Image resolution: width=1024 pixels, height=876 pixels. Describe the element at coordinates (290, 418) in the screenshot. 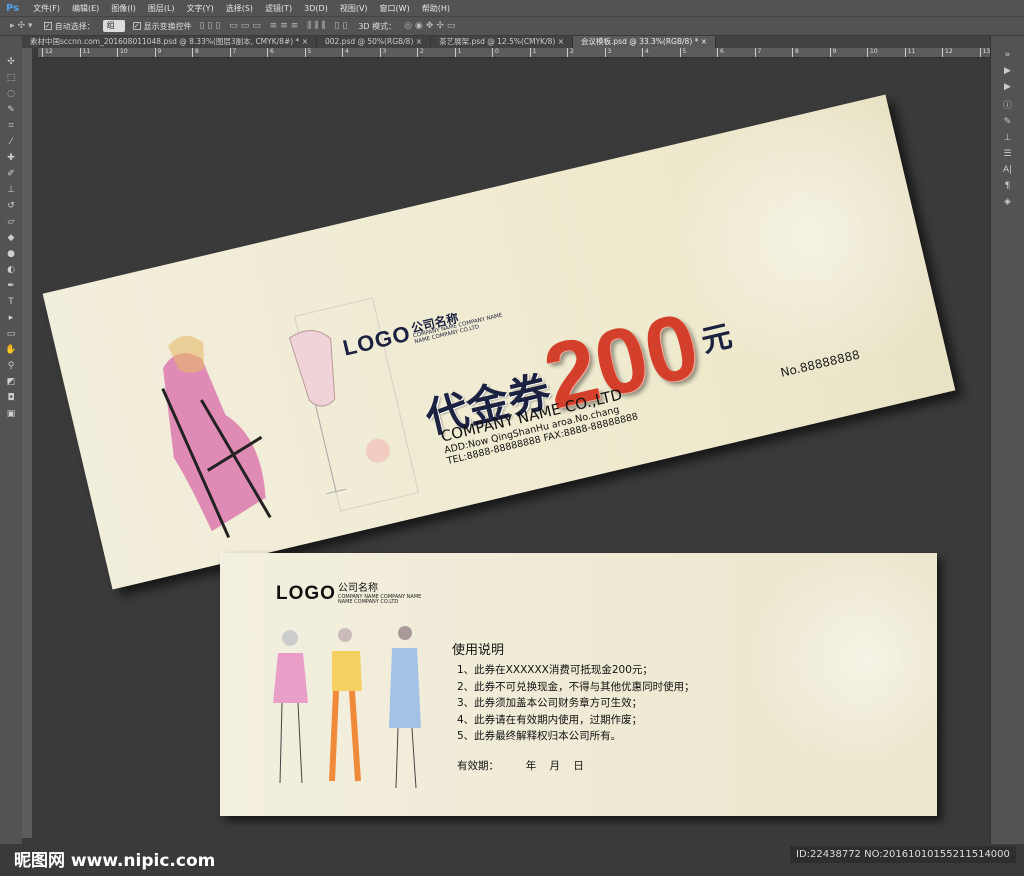

I see `fashion-sketch-illustration` at that location.